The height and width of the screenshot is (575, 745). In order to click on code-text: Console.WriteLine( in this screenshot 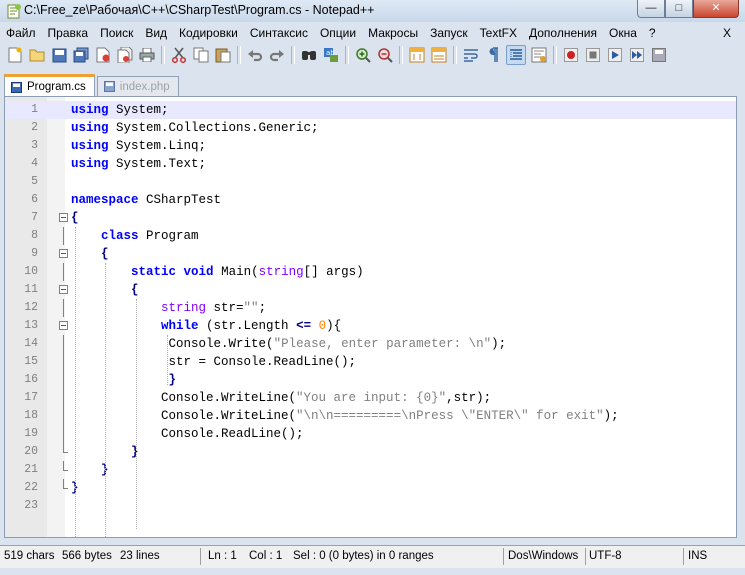, I will do `click(229, 416)`.